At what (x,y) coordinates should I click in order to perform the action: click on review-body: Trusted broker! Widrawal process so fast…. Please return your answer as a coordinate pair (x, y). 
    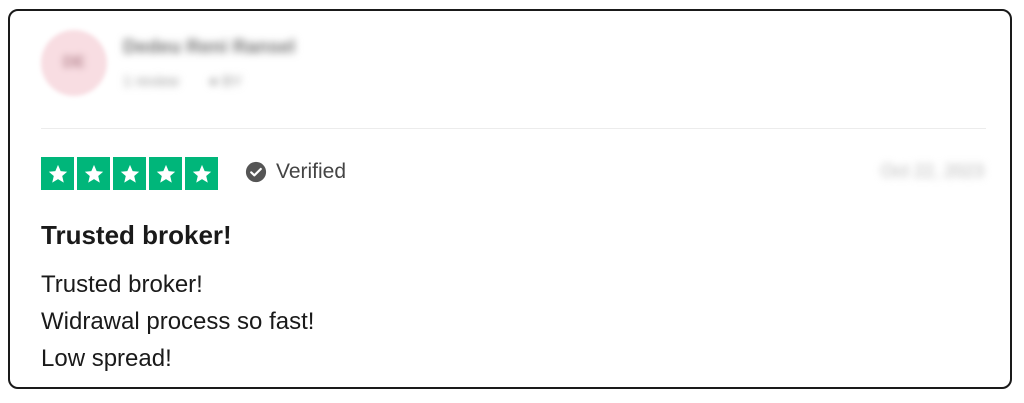
    Looking at the image, I should click on (177, 321).